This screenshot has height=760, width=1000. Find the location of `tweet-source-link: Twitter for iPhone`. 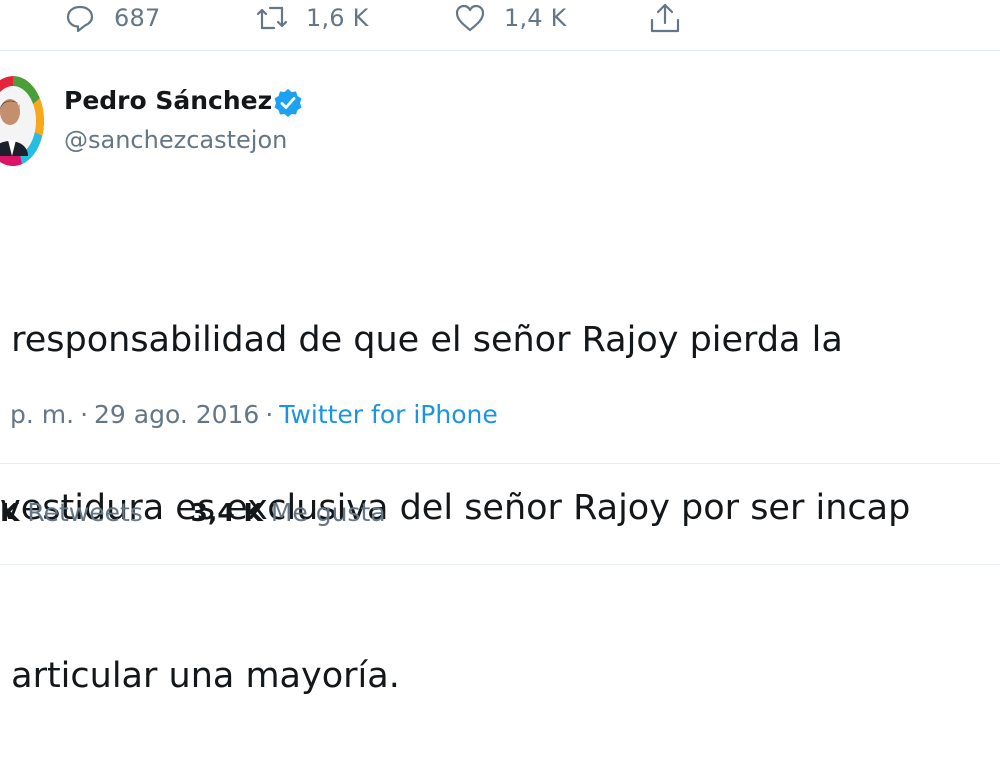

tweet-source-link: Twitter for iPhone is located at coordinates (388, 414).